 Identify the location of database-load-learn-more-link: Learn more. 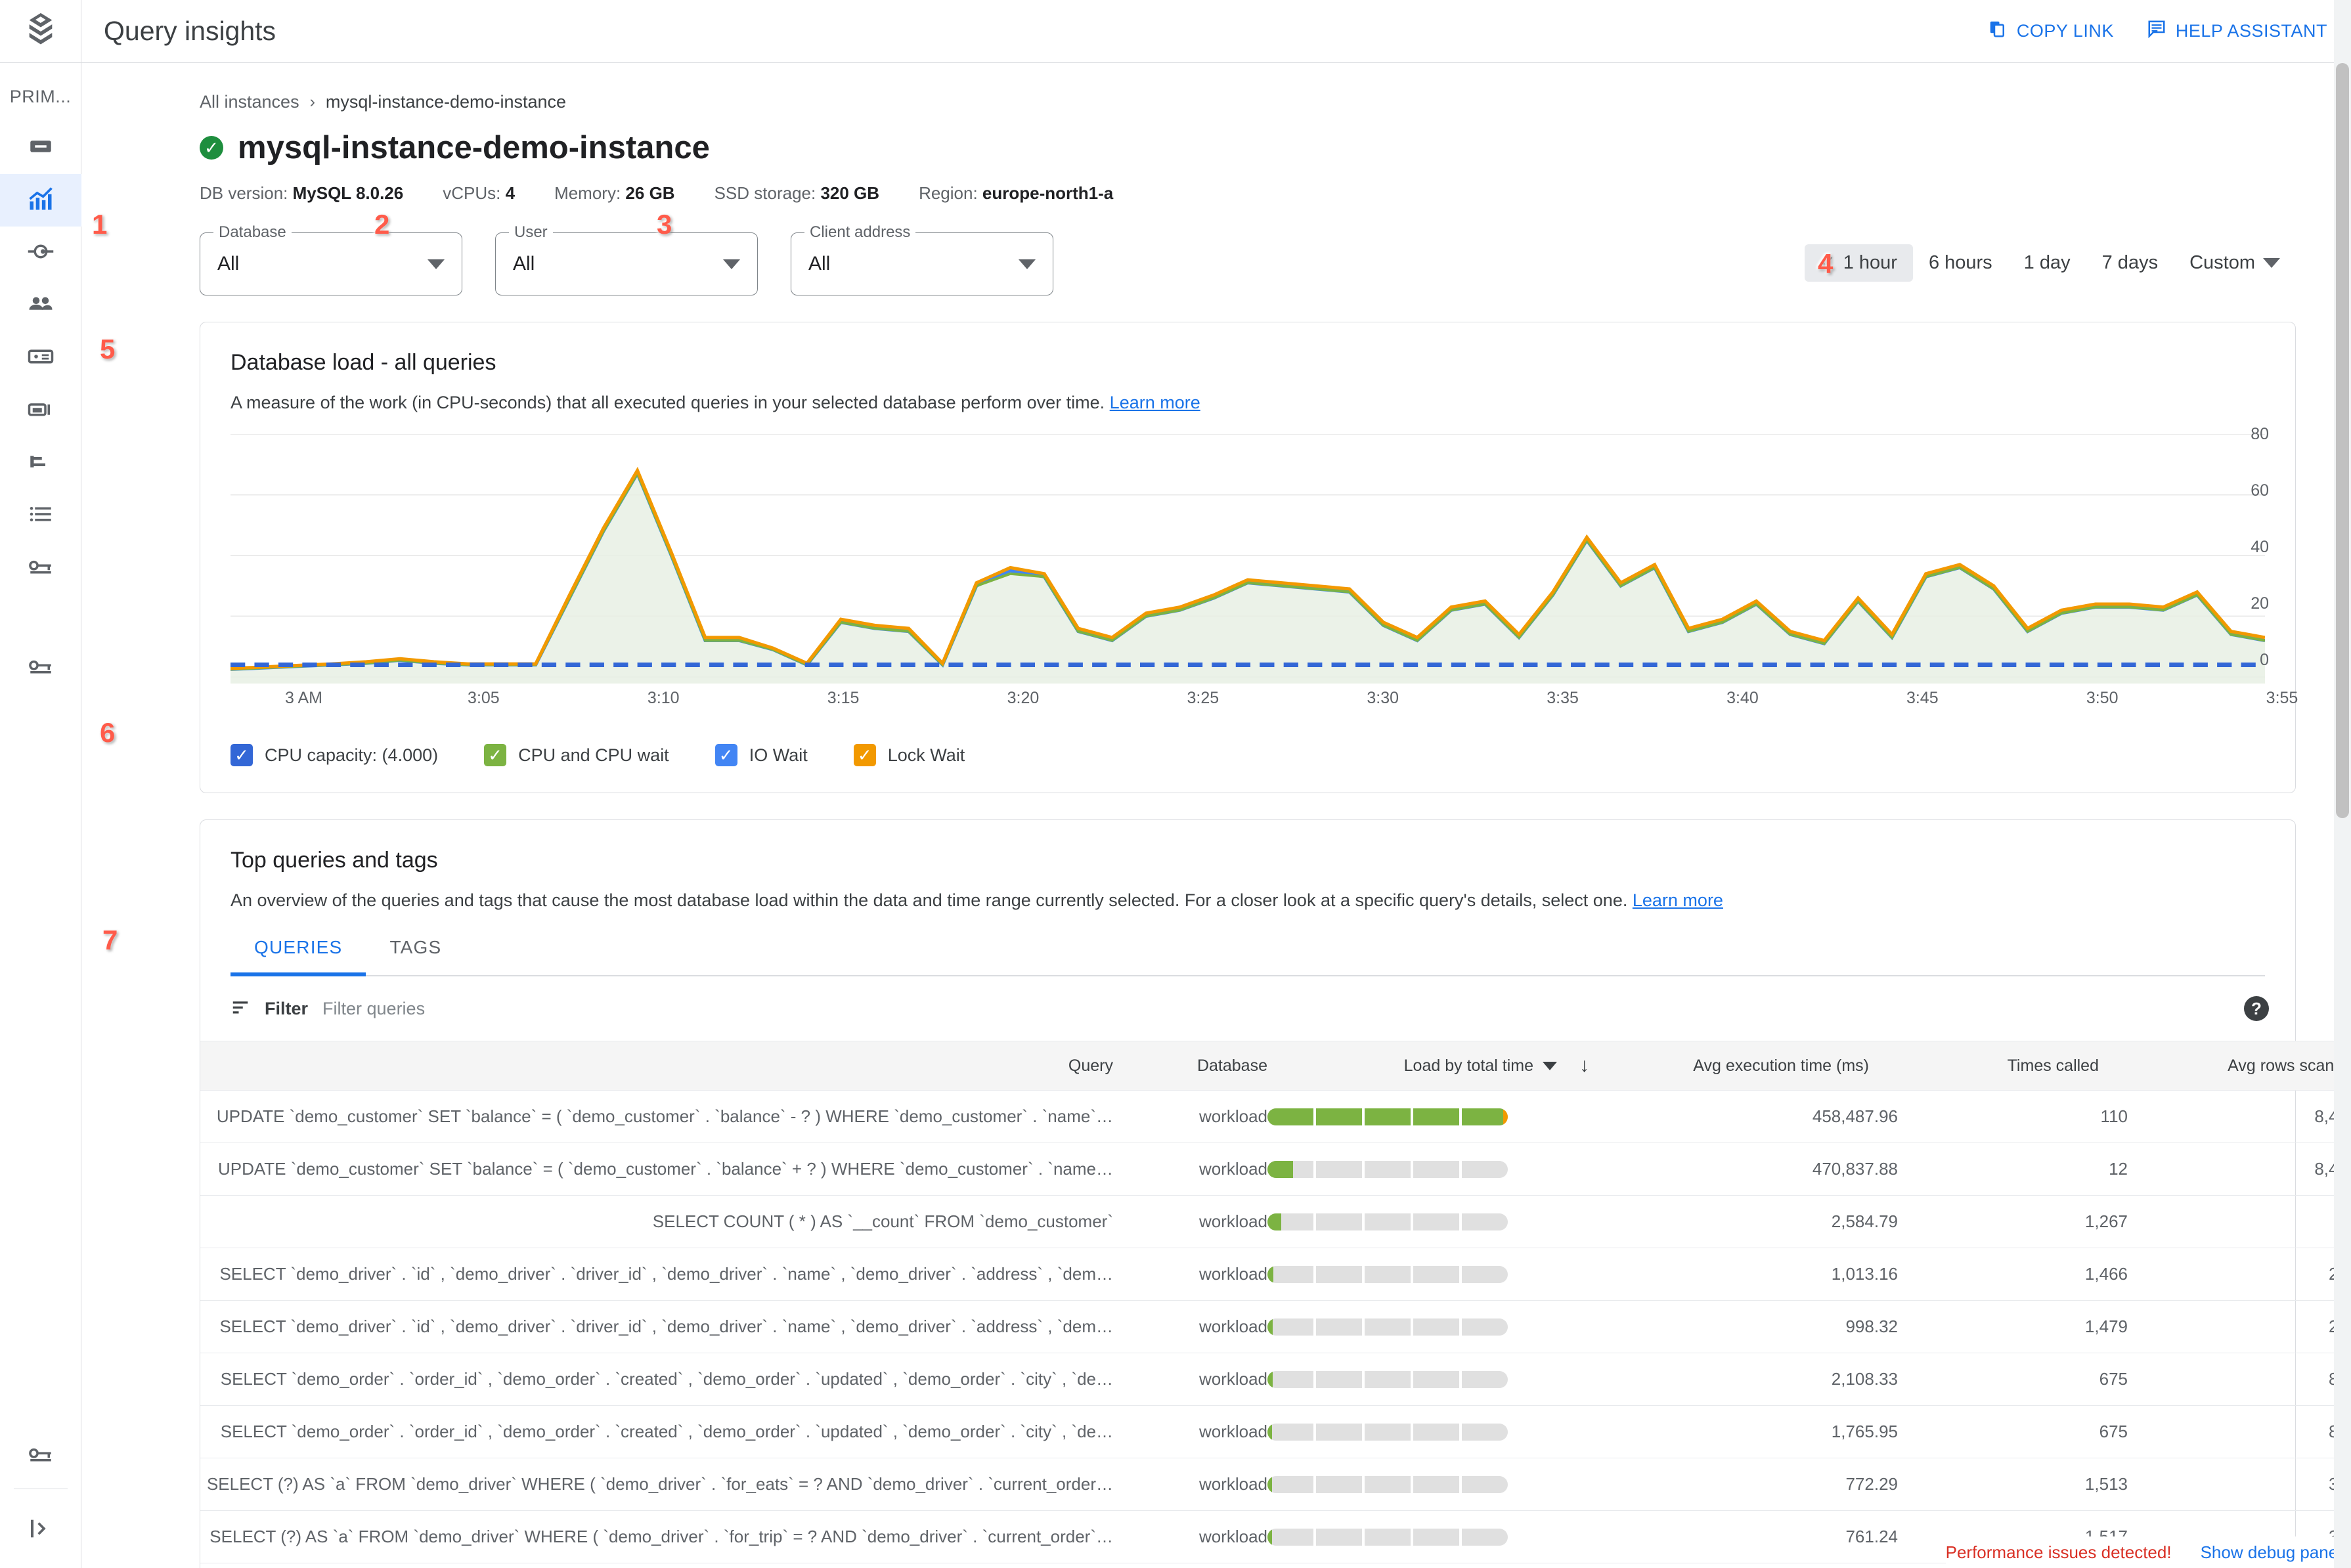
(1155, 403).